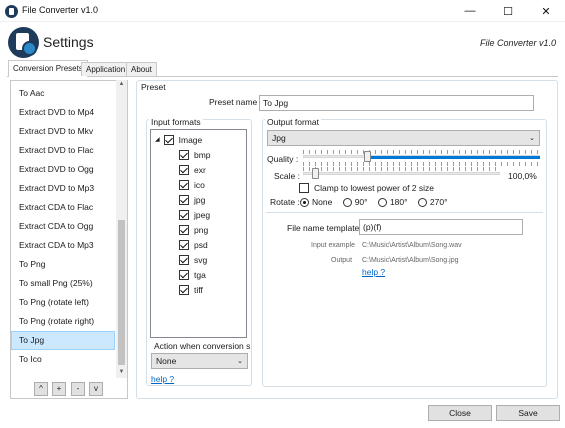 This screenshot has height=428, width=565. What do you see at coordinates (63, 226) in the screenshot?
I see `list-item: Extract CDA to Ogg` at bounding box center [63, 226].